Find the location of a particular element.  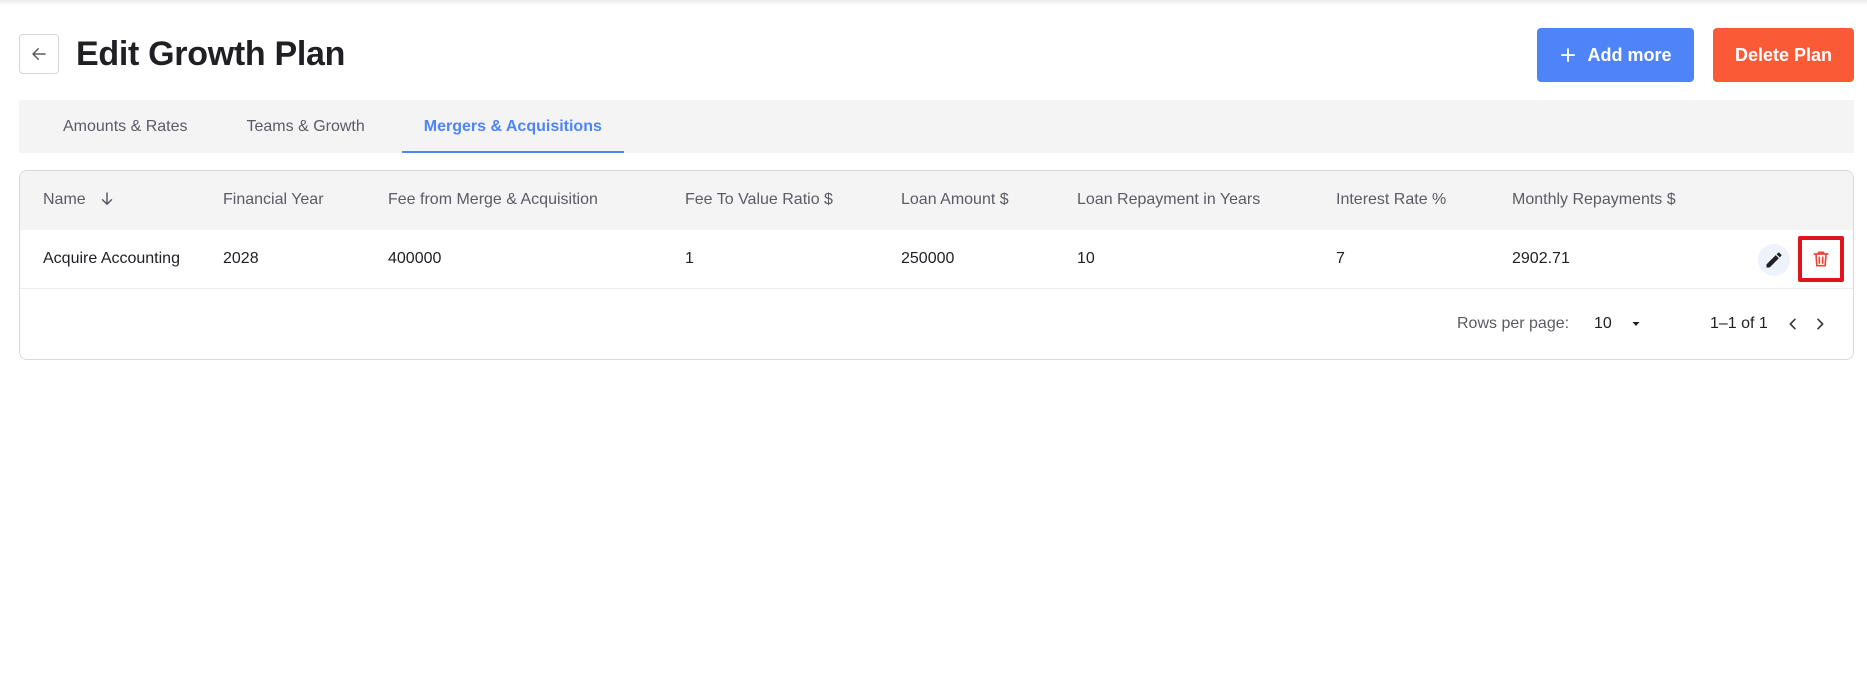

pencil-icon is located at coordinates (1774, 260).